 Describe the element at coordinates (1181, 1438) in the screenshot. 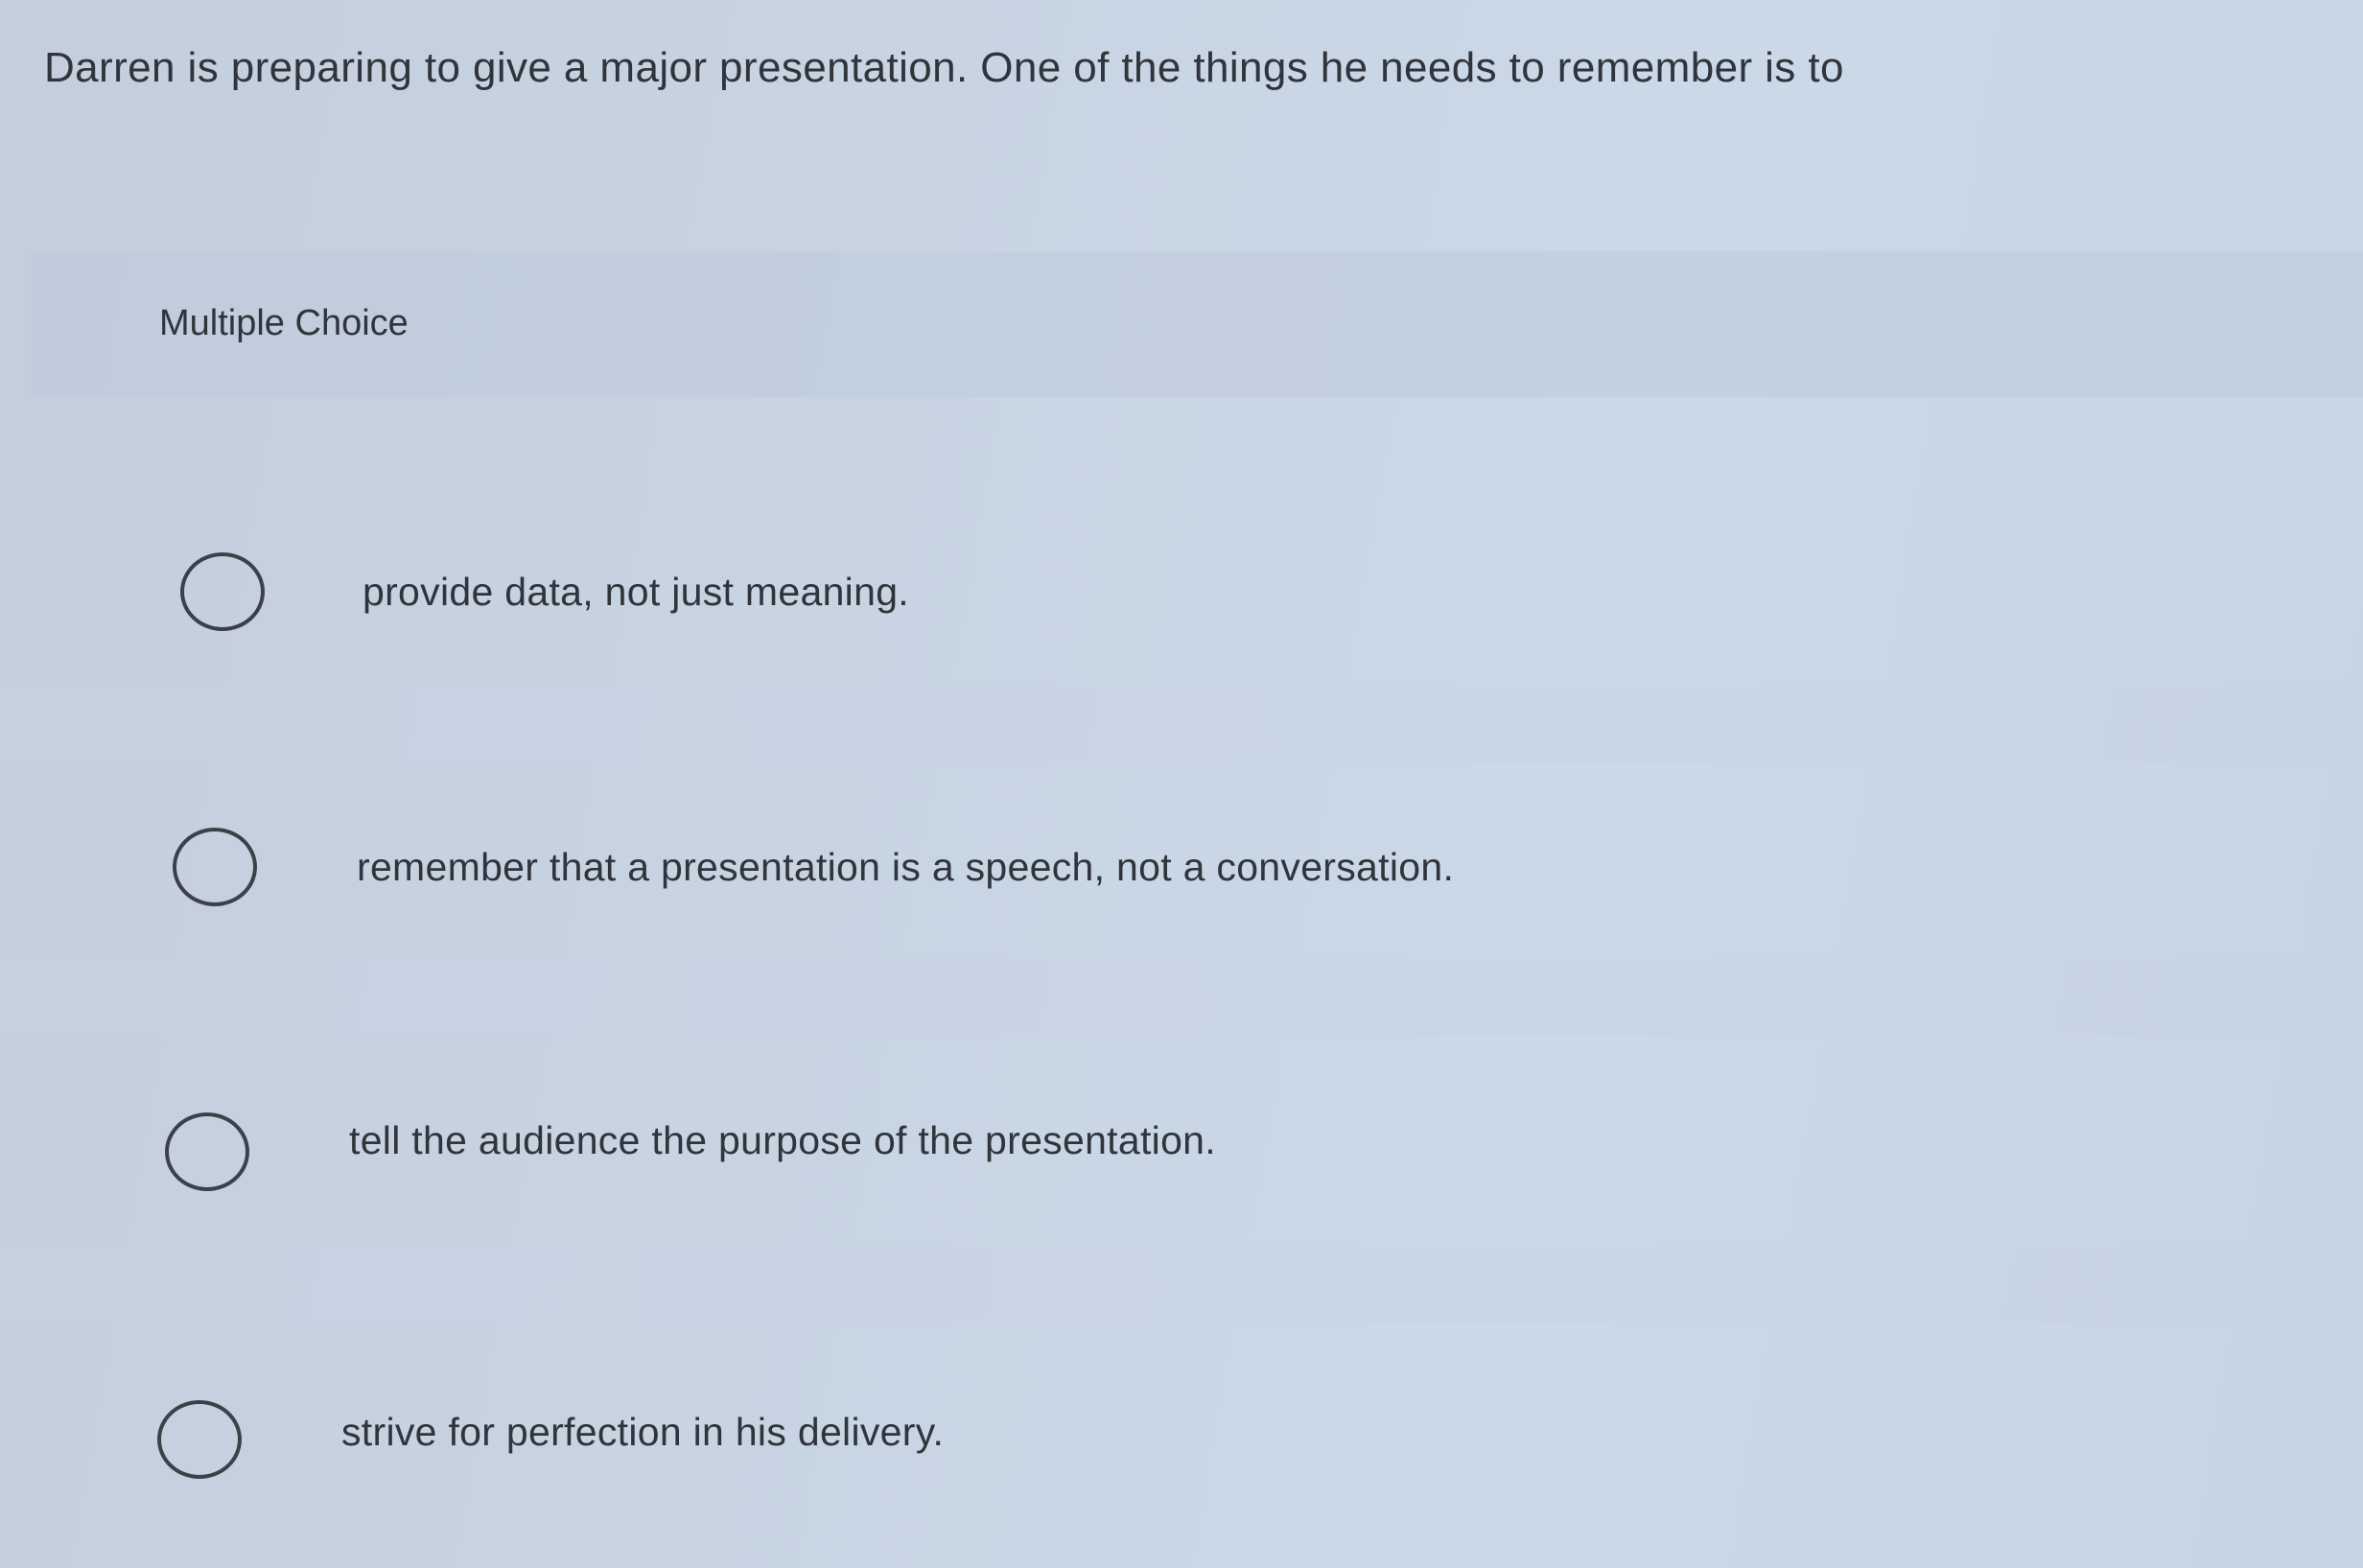

I see `answer-option: strive for perfection in his delivery.` at that location.